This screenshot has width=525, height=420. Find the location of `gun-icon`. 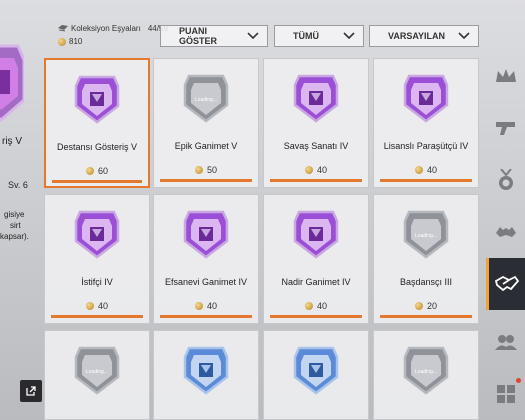

gun-icon is located at coordinates (505, 128).